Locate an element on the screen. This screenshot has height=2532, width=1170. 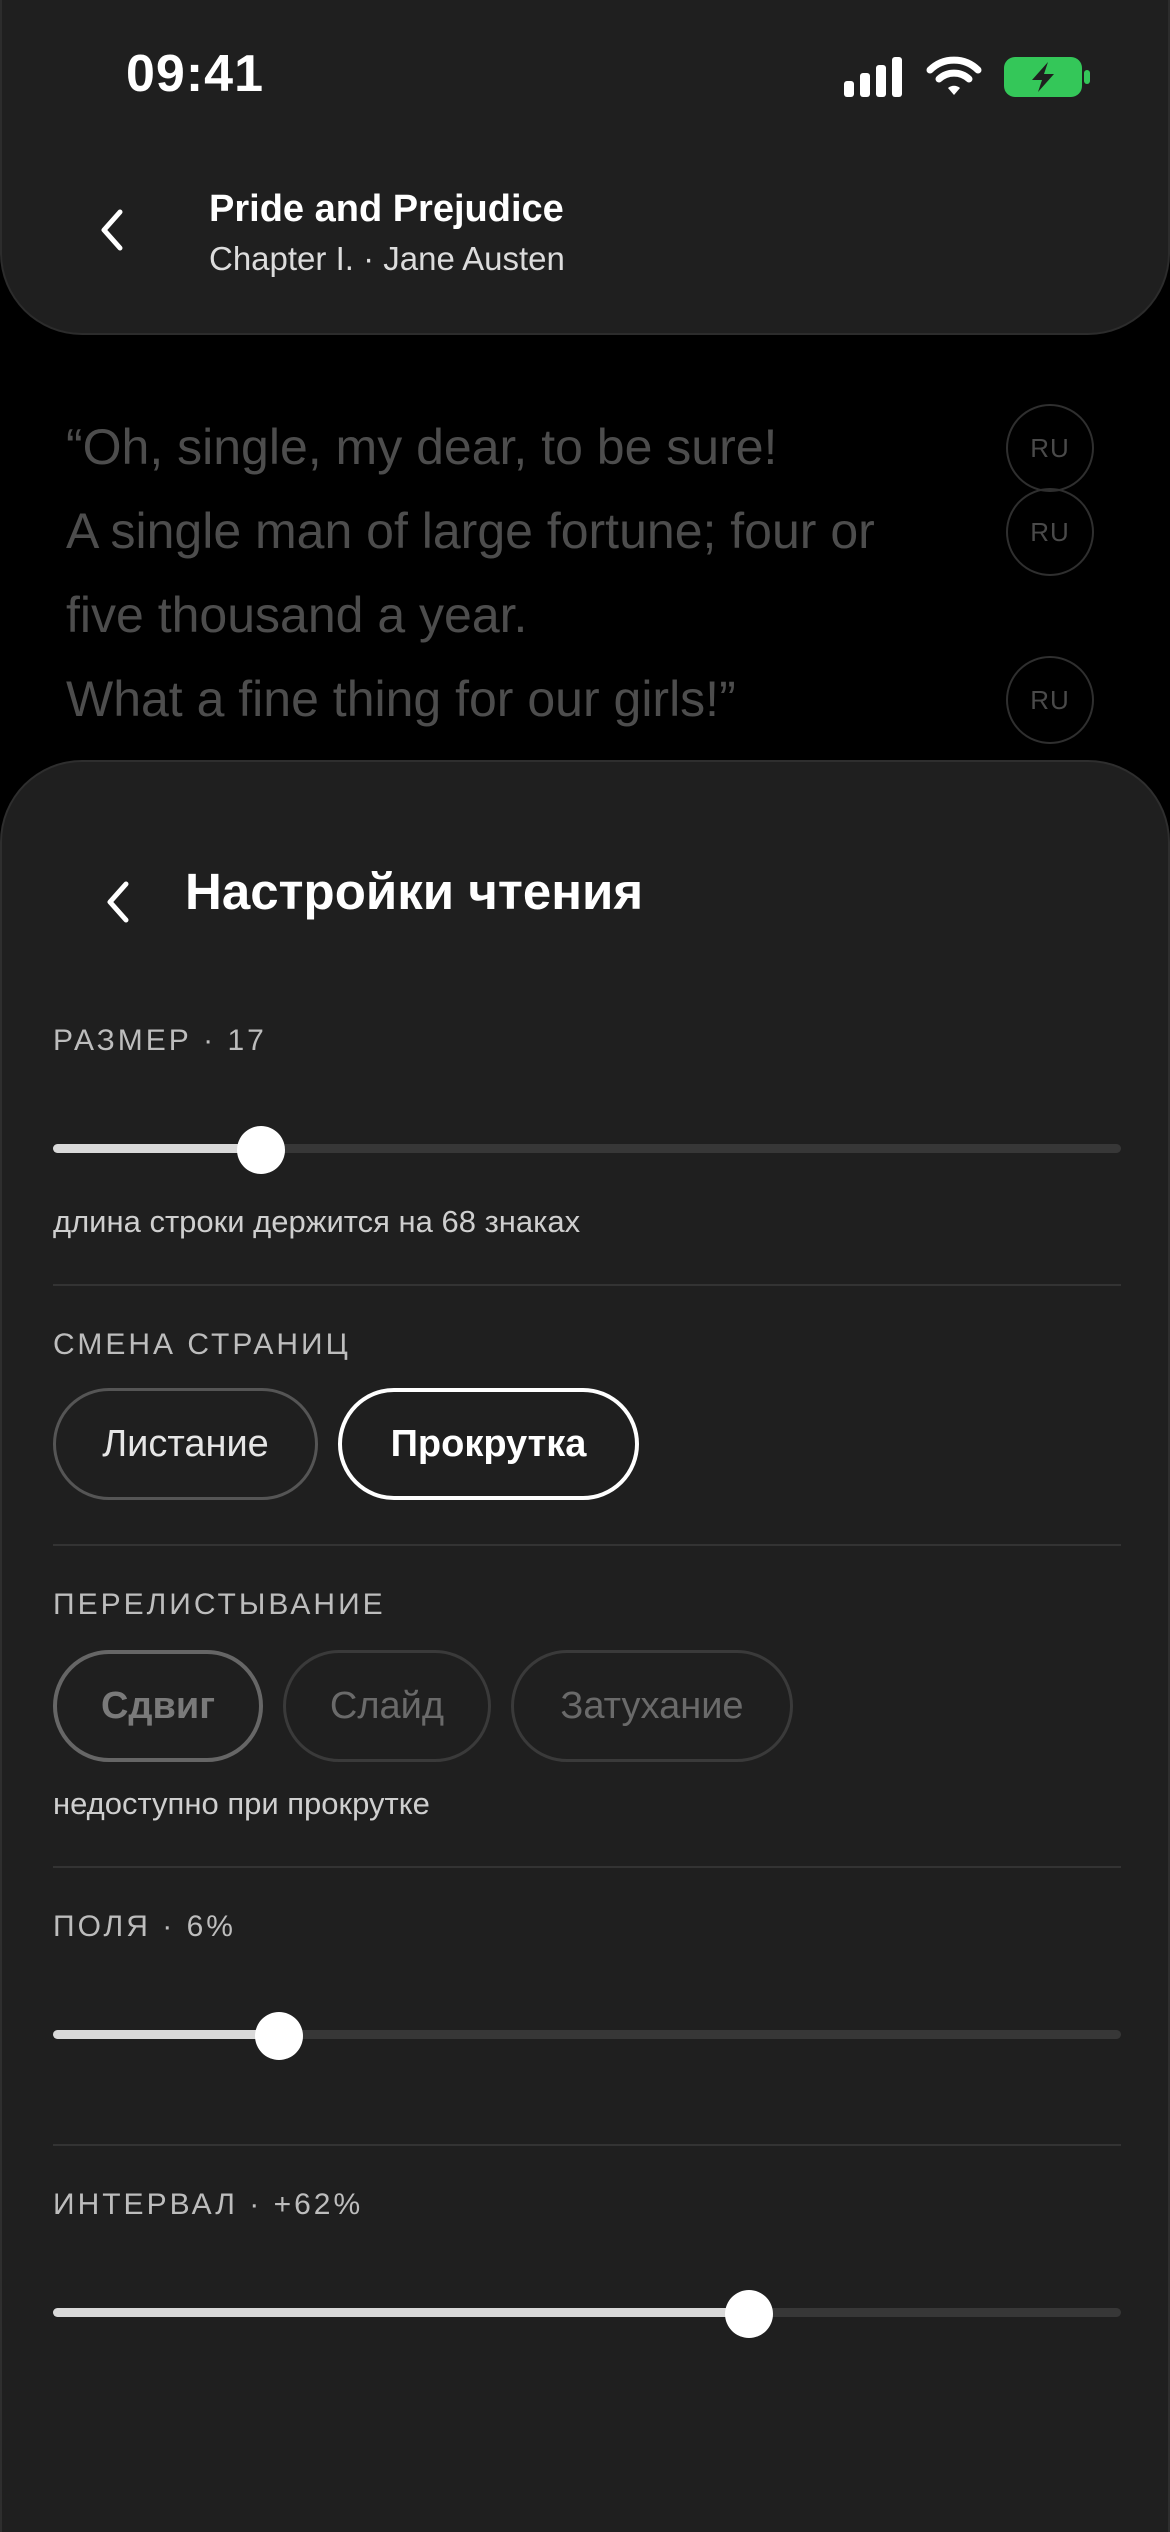
text-line: five thousand a year. is located at coordinates (297, 615).